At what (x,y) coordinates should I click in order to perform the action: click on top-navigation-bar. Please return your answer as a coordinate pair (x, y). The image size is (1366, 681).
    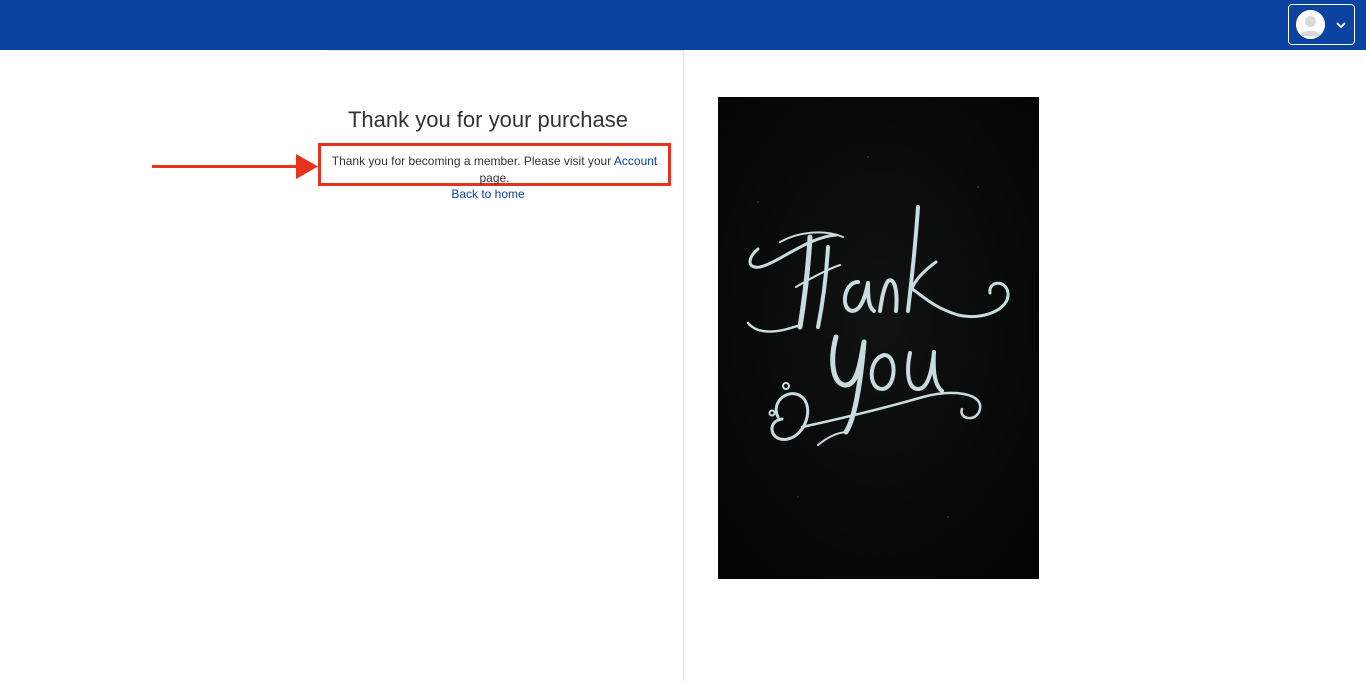
    Looking at the image, I should click on (683, 25).